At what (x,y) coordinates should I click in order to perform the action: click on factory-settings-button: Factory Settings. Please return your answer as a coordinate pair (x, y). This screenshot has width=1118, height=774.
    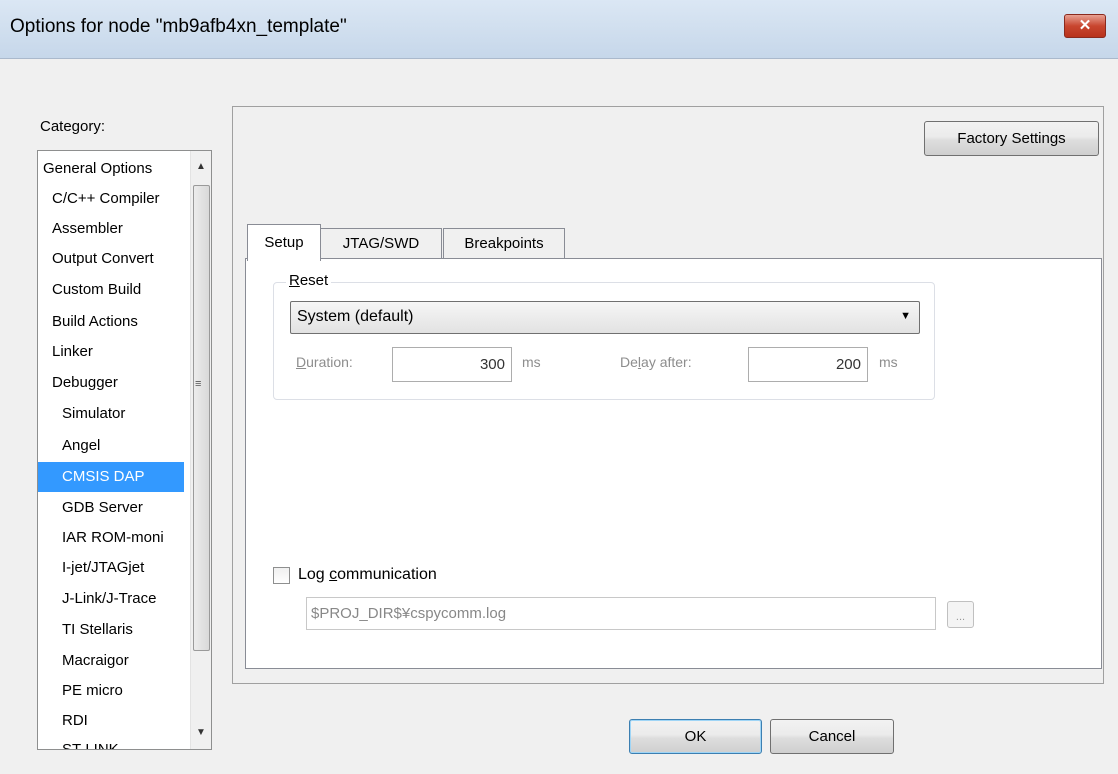
    Looking at the image, I should click on (1011, 138).